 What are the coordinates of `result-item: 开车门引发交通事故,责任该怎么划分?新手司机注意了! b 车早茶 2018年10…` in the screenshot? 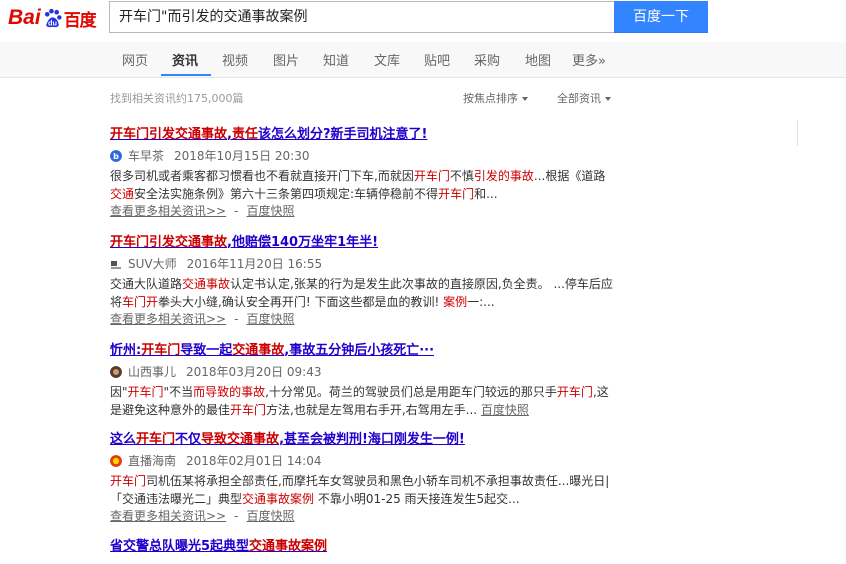 It's located at (362, 172).